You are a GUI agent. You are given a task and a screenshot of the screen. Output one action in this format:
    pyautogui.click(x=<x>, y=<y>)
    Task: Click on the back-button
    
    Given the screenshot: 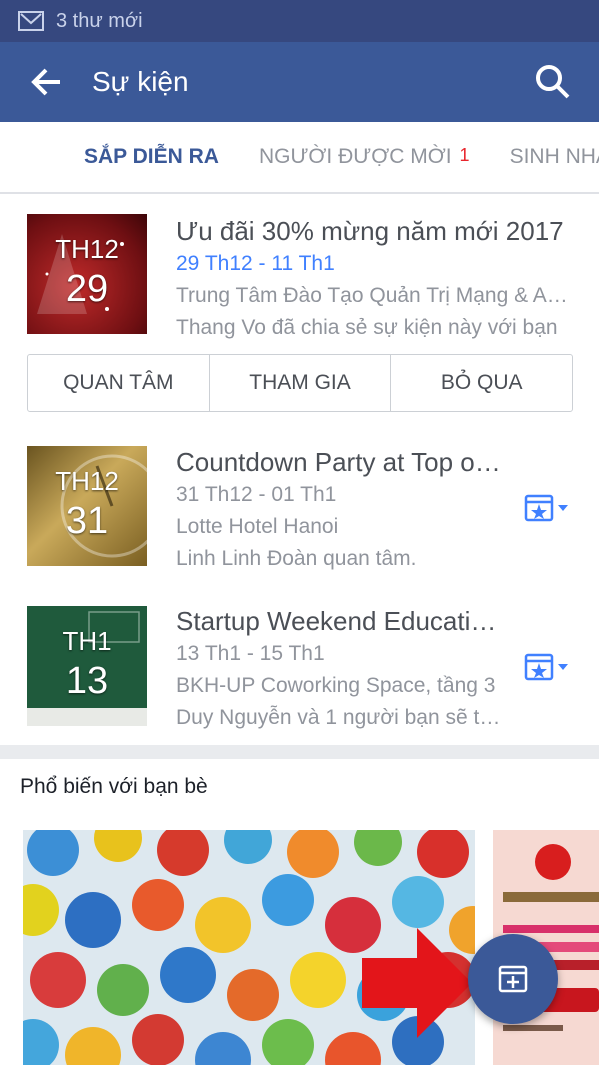 What is the action you would take?
    pyautogui.click(x=46, y=82)
    